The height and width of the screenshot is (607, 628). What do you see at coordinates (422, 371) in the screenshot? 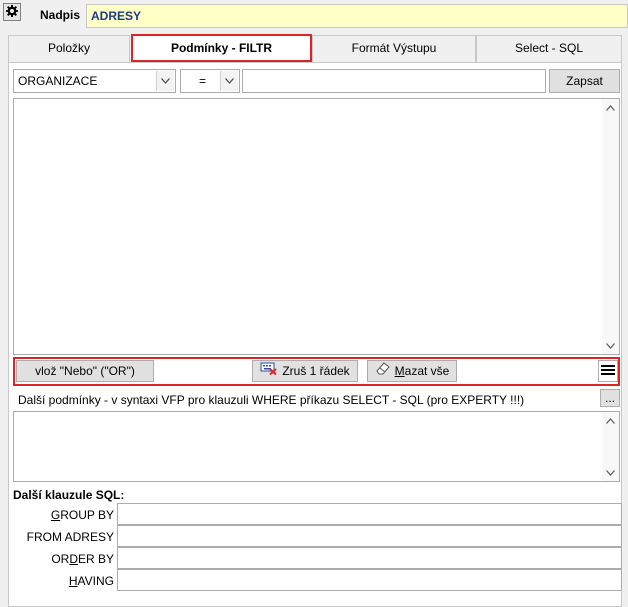
I see `clear-all-label: Mazat vše` at bounding box center [422, 371].